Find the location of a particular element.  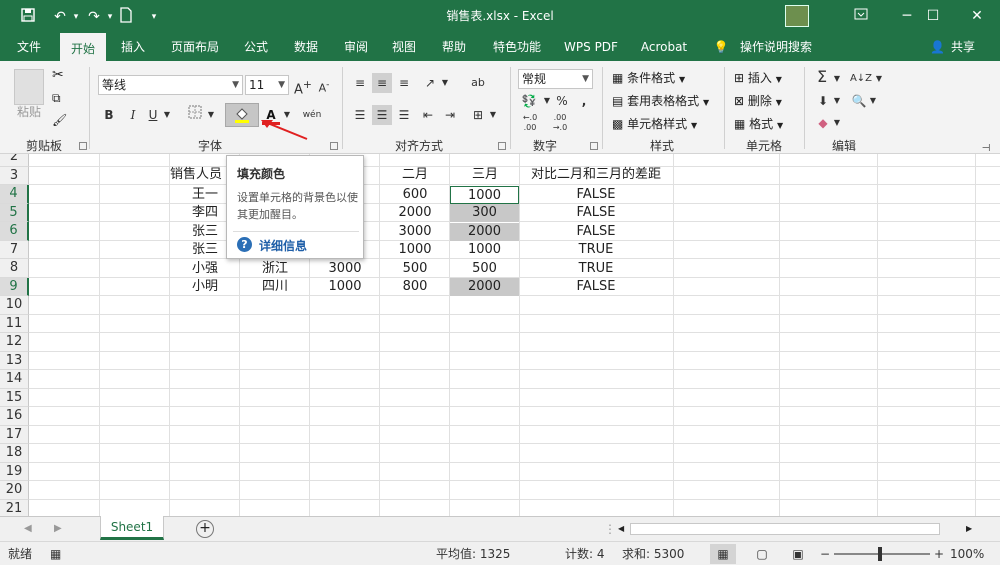

decrease-font-size-icon: A- is located at coordinates (324, 85).